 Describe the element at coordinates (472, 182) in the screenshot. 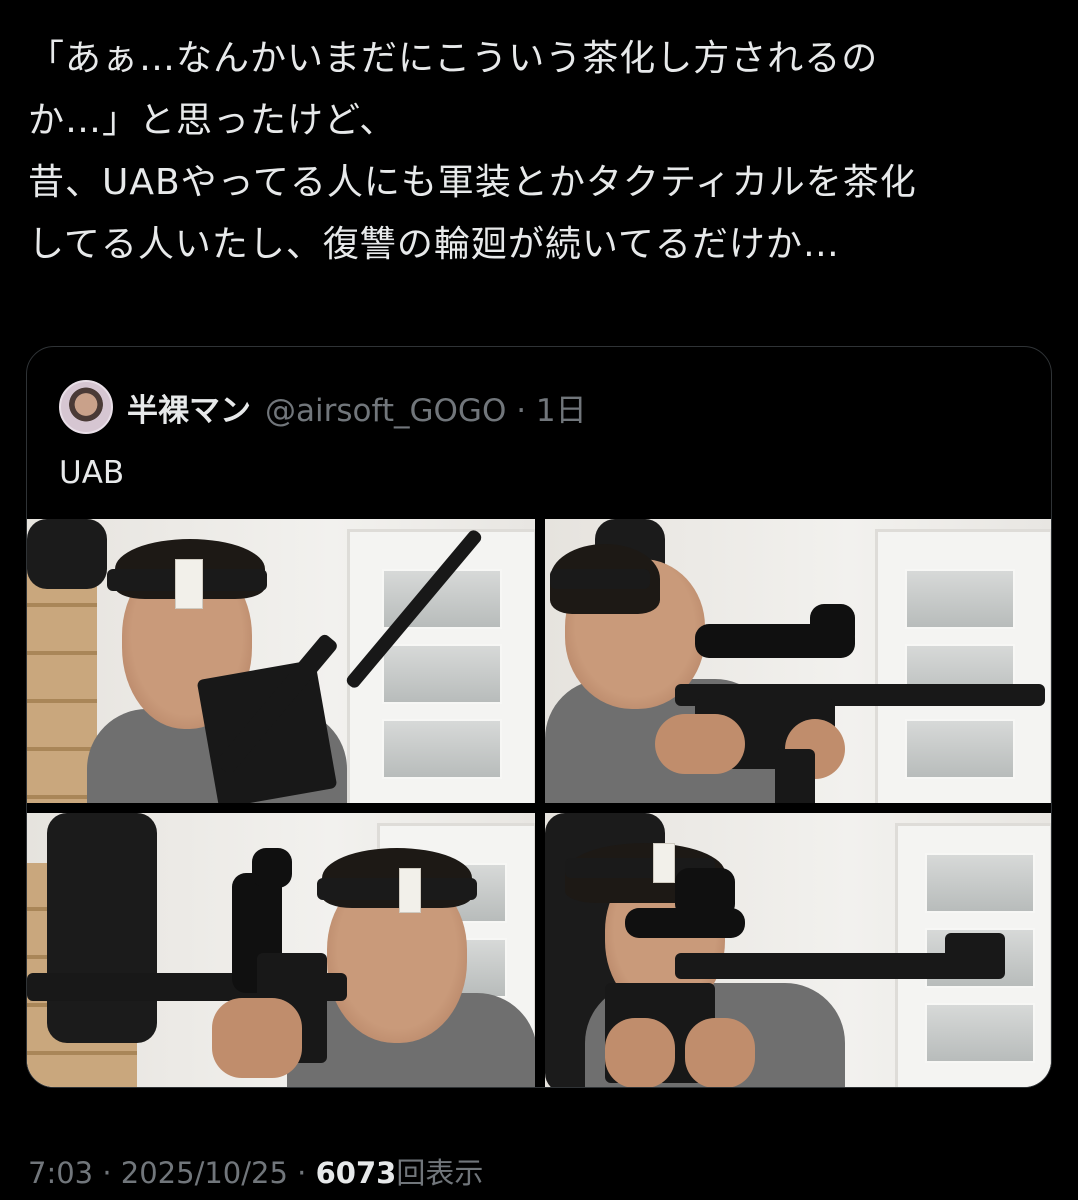

I see `tweet-text-line: 昔、UABやってる人にも軍装とかタクティカルを茶化` at that location.